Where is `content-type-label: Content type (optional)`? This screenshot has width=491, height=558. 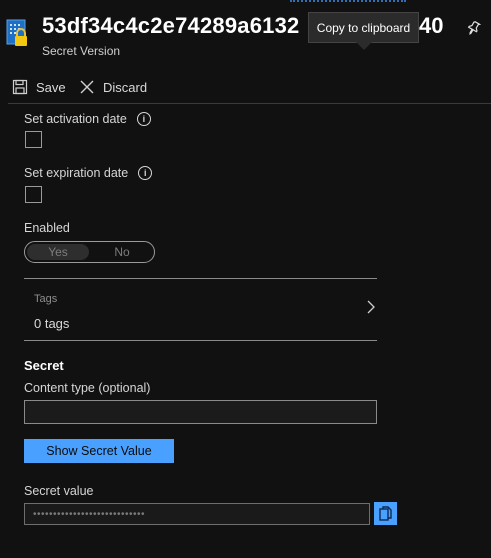 content-type-label: Content type (optional) is located at coordinates (87, 388).